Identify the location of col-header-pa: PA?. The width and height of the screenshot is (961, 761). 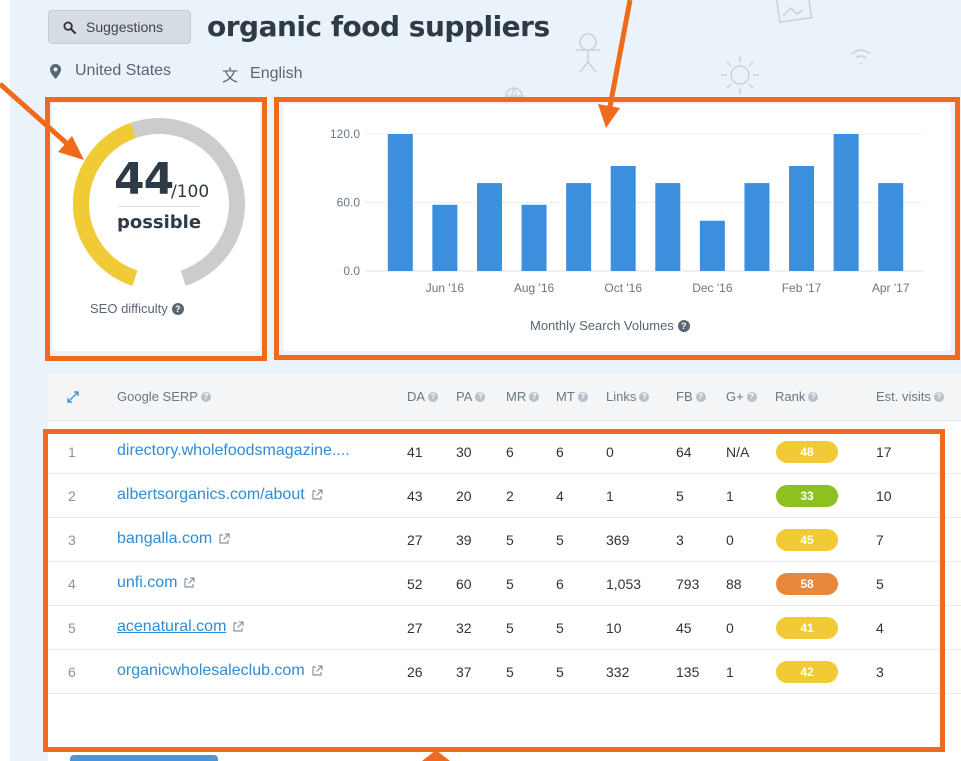
(471, 396).